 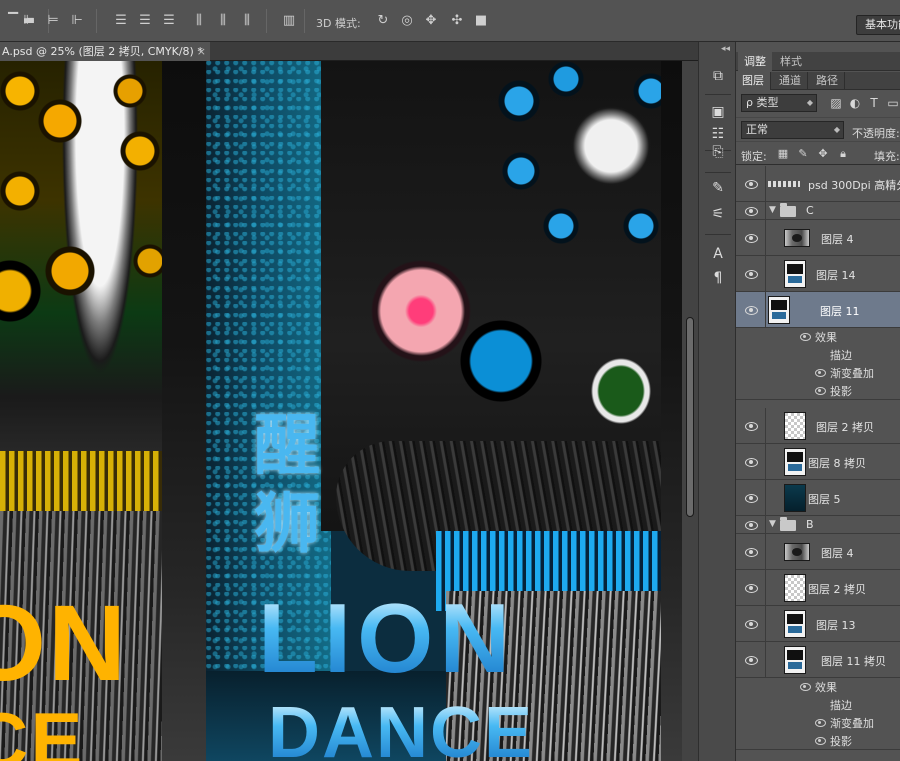 What do you see at coordinates (201, 51) in the screenshot?
I see `close-tab-icon: ×` at bounding box center [201, 51].